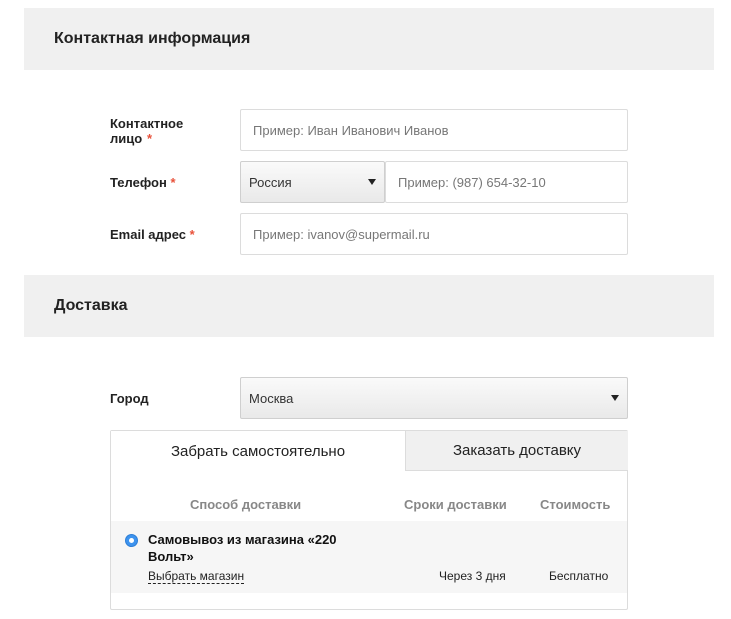 Image resolution: width=731 pixels, height=619 pixels. Describe the element at coordinates (516, 451) in the screenshot. I see `tab-order-delivery: Заказать доставку` at that location.